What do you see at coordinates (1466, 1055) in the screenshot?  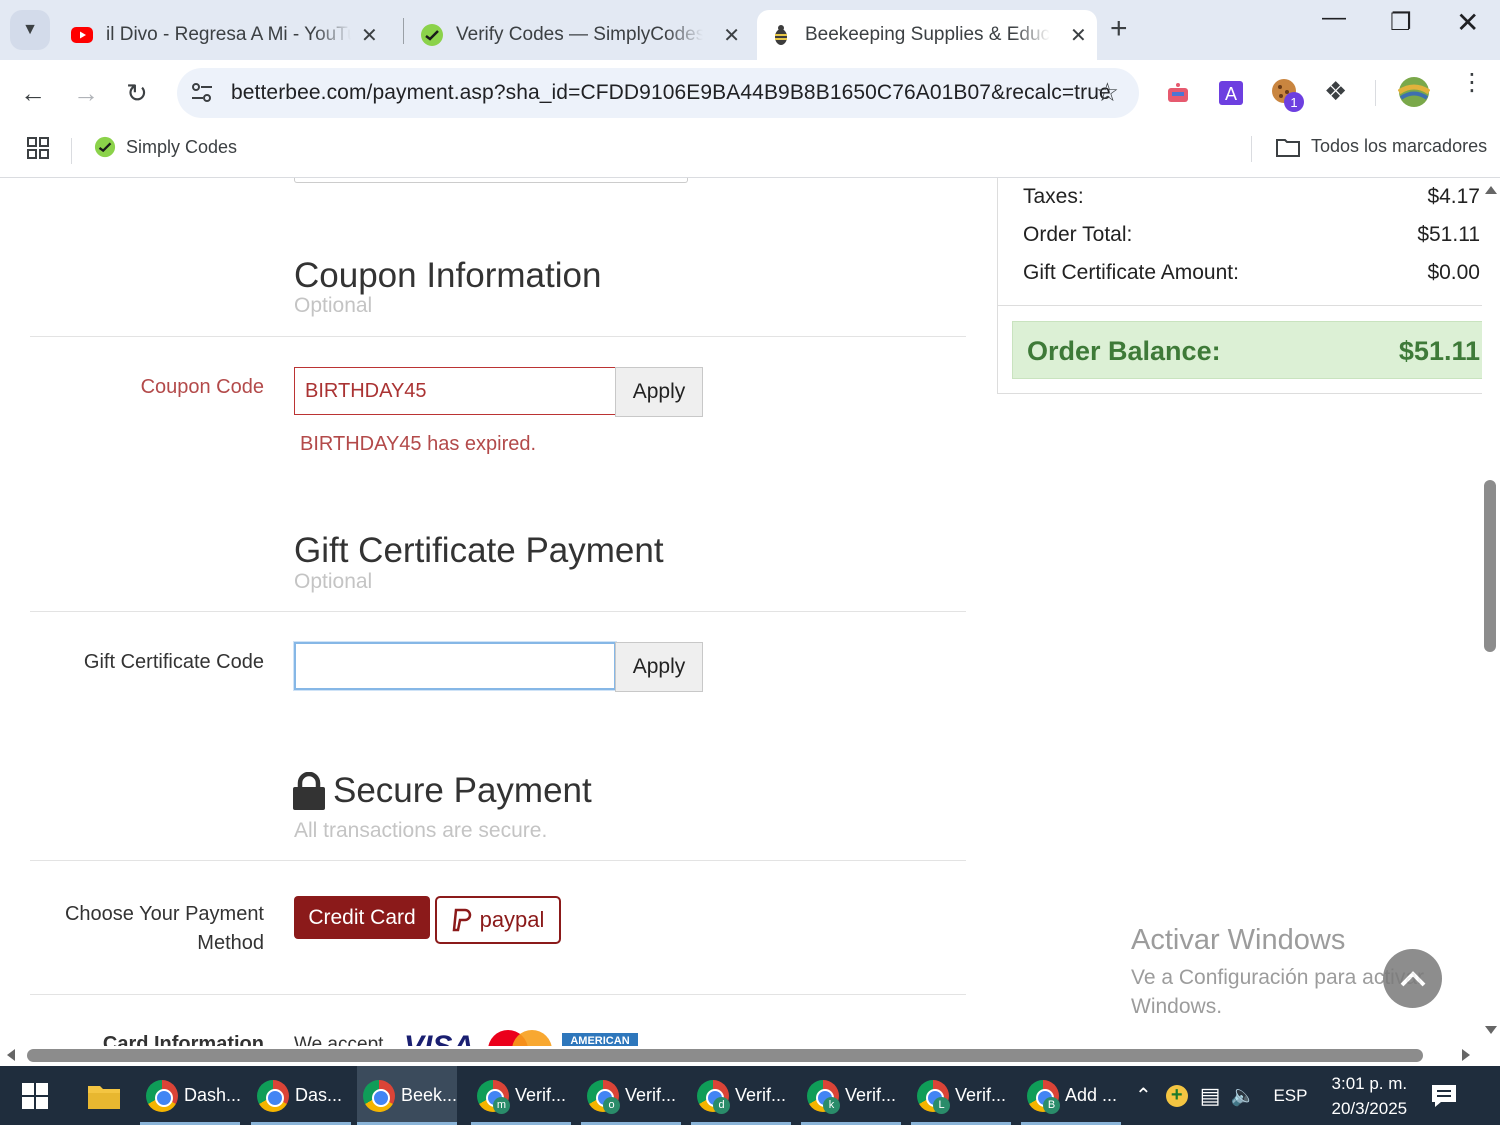 I see `scroll-right-arrow-icon` at bounding box center [1466, 1055].